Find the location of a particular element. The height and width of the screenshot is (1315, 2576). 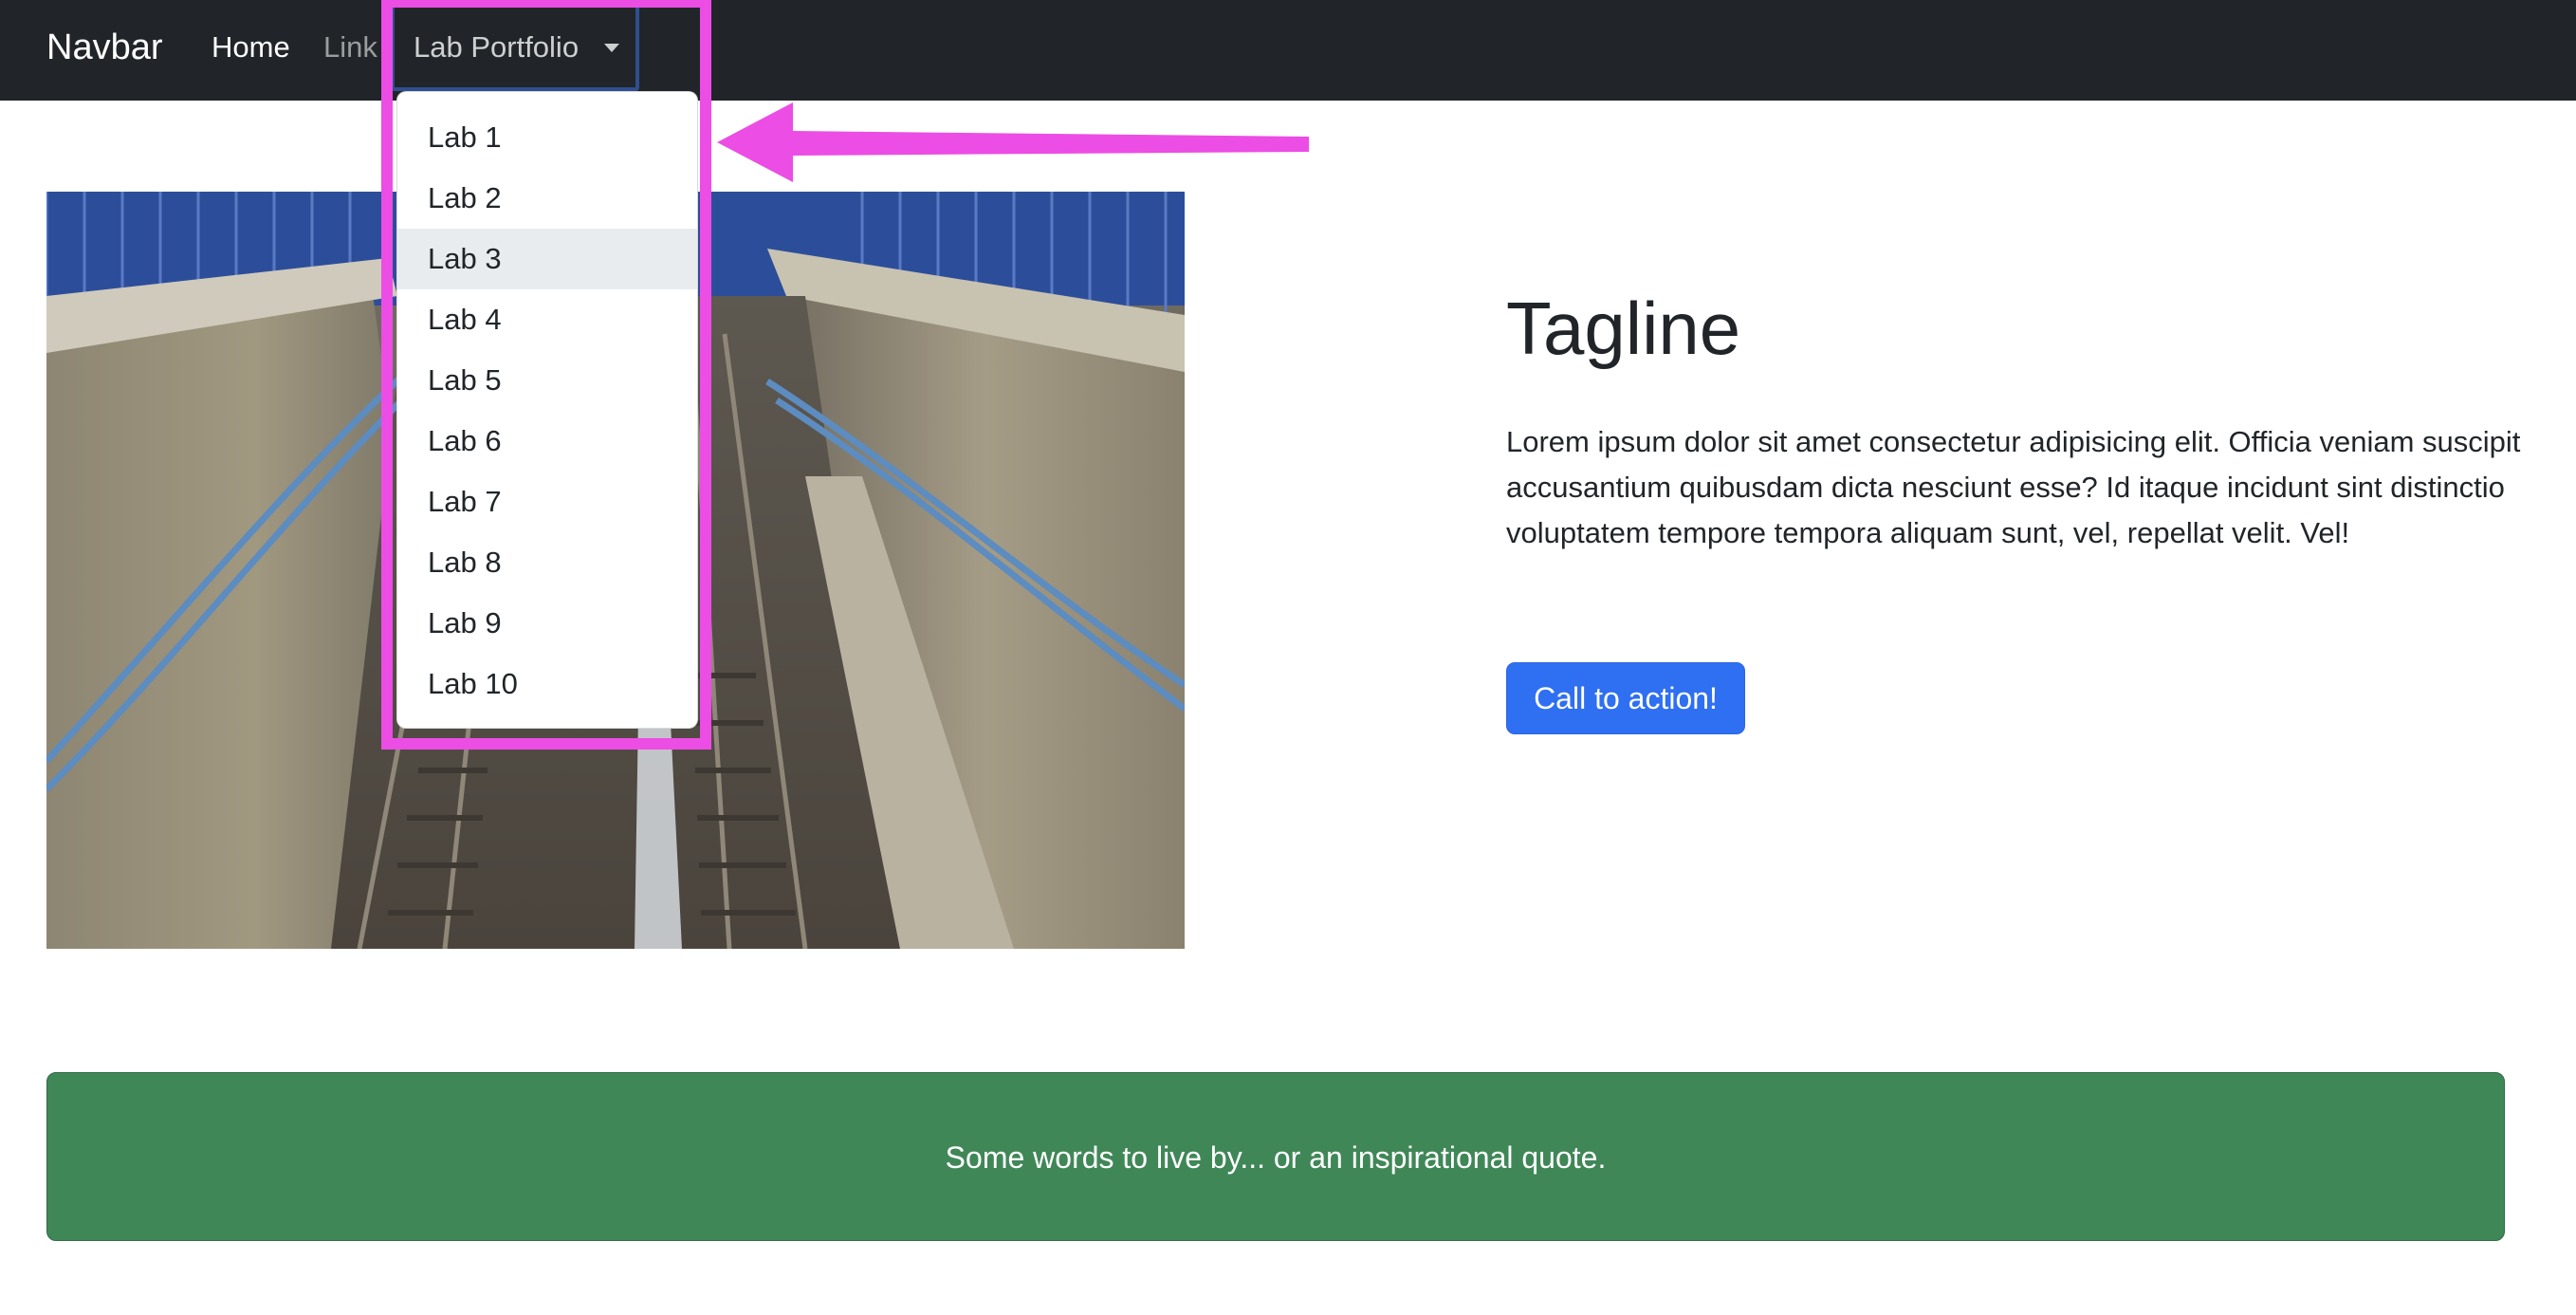

dropdown-item-lab-10: Lab 10 is located at coordinates (547, 684).